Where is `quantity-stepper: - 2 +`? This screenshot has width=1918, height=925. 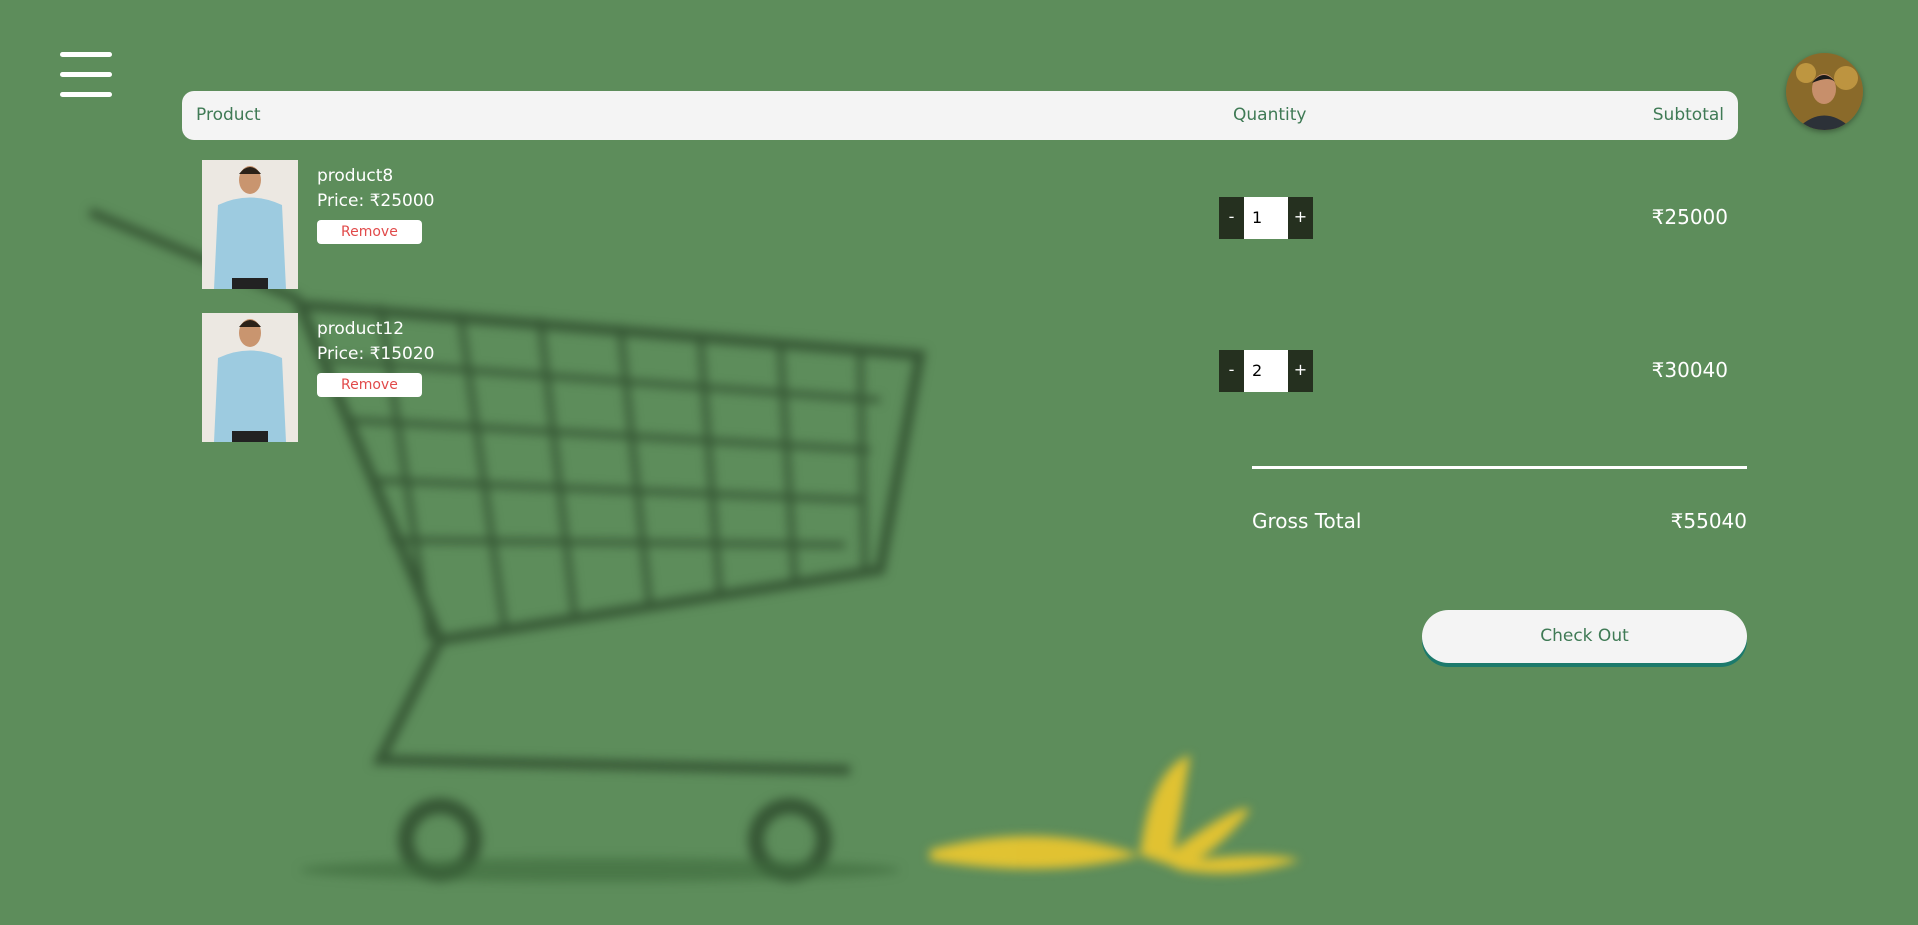
quantity-stepper: - 2 + is located at coordinates (1266, 371).